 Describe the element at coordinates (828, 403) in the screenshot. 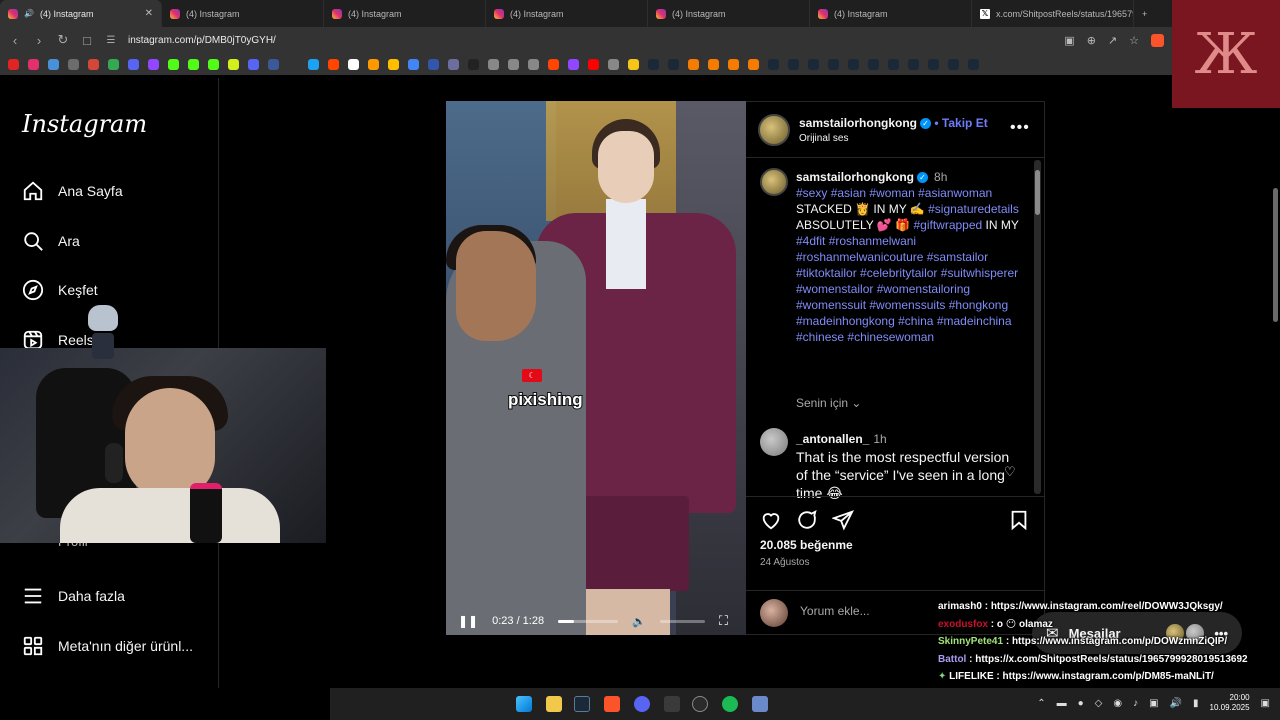

I see `sort-comments: Senin için ⌄` at that location.